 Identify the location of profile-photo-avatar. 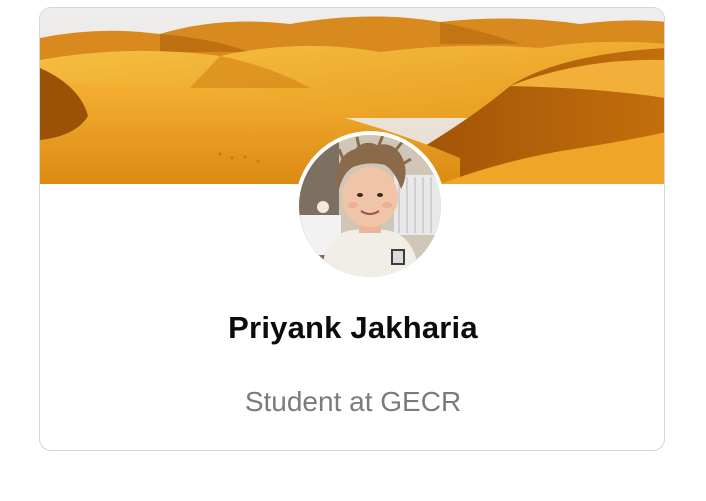
(370, 206).